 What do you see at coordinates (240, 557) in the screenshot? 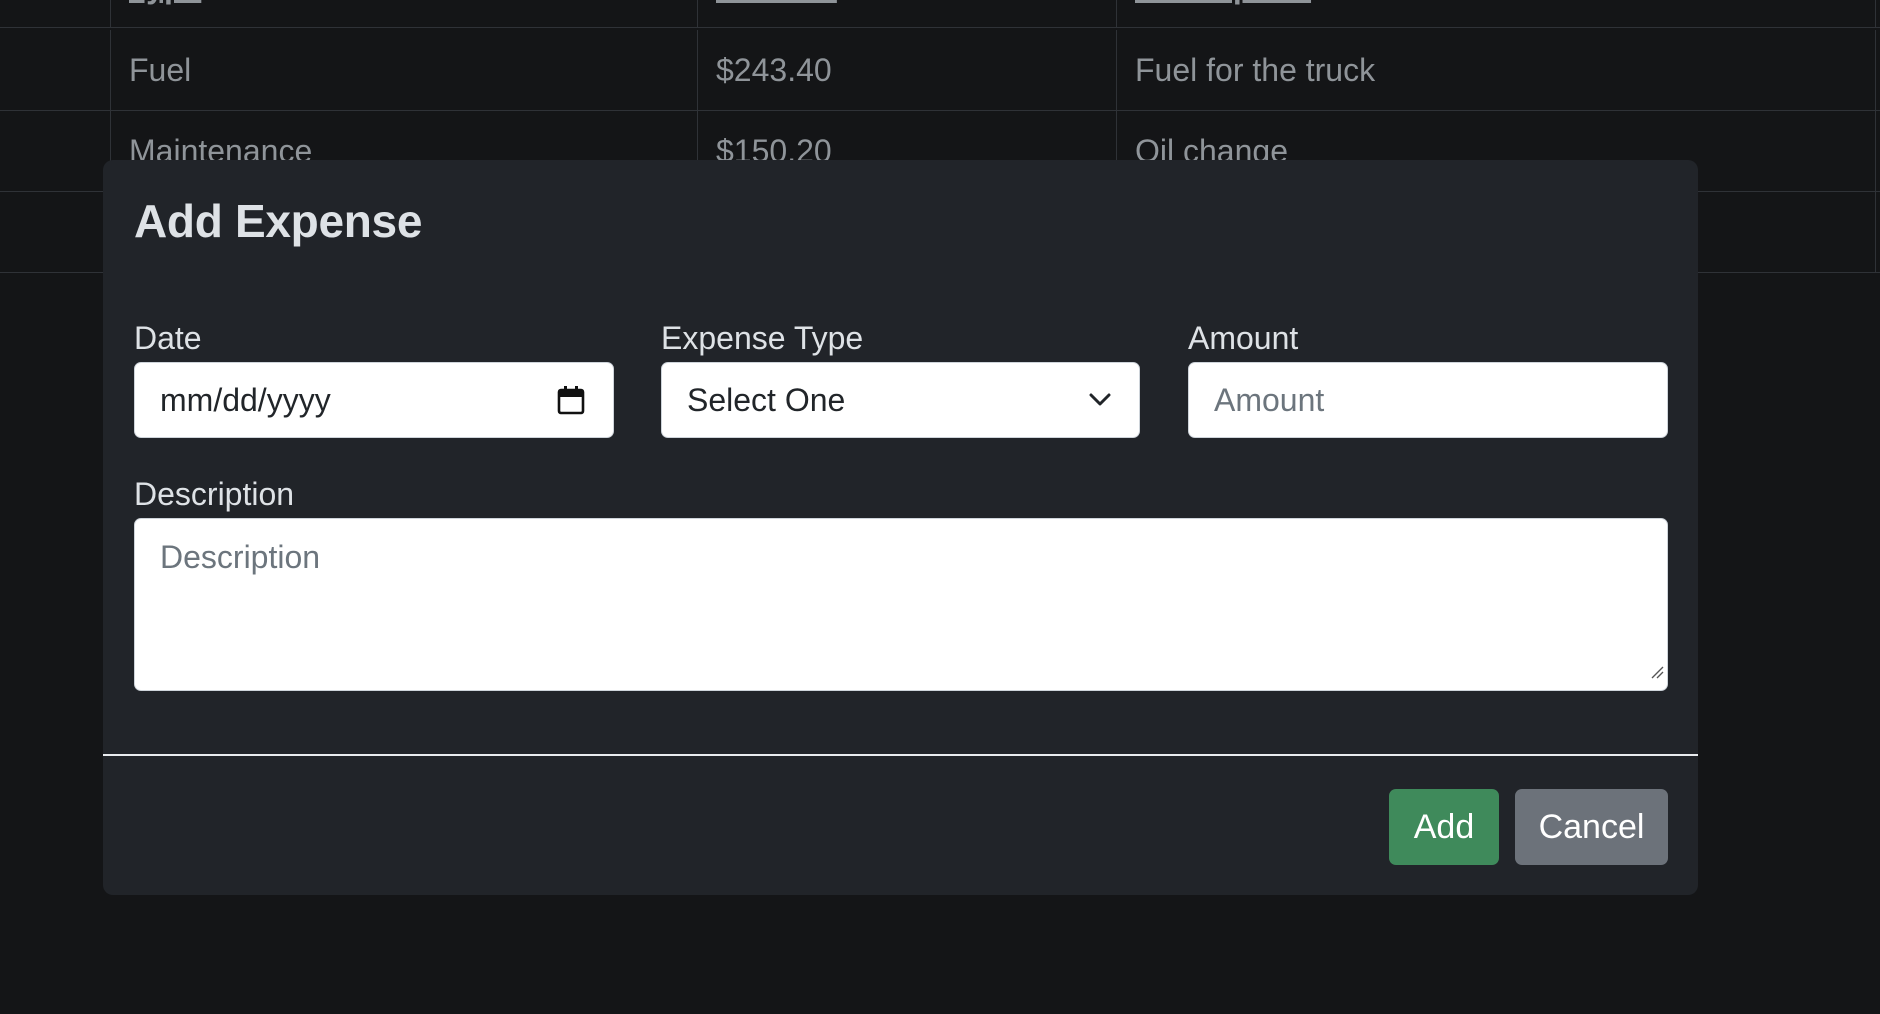
I see `description-placeholder: Description` at bounding box center [240, 557].